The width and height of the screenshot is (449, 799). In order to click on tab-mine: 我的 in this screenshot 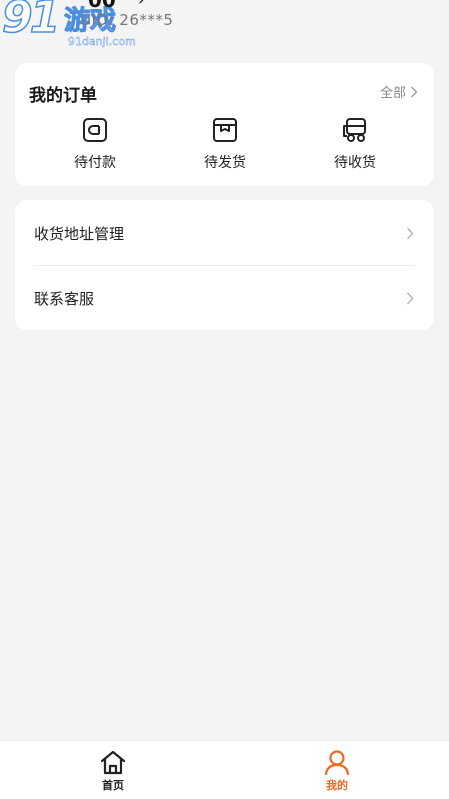, I will do `click(337, 771)`.